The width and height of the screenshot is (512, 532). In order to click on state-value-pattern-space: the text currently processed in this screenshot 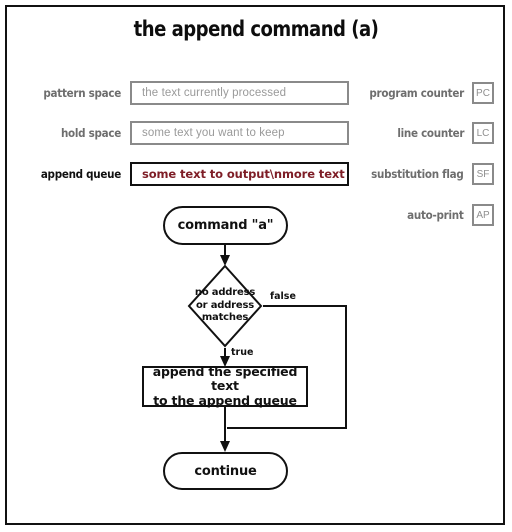, I will do `click(214, 93)`.